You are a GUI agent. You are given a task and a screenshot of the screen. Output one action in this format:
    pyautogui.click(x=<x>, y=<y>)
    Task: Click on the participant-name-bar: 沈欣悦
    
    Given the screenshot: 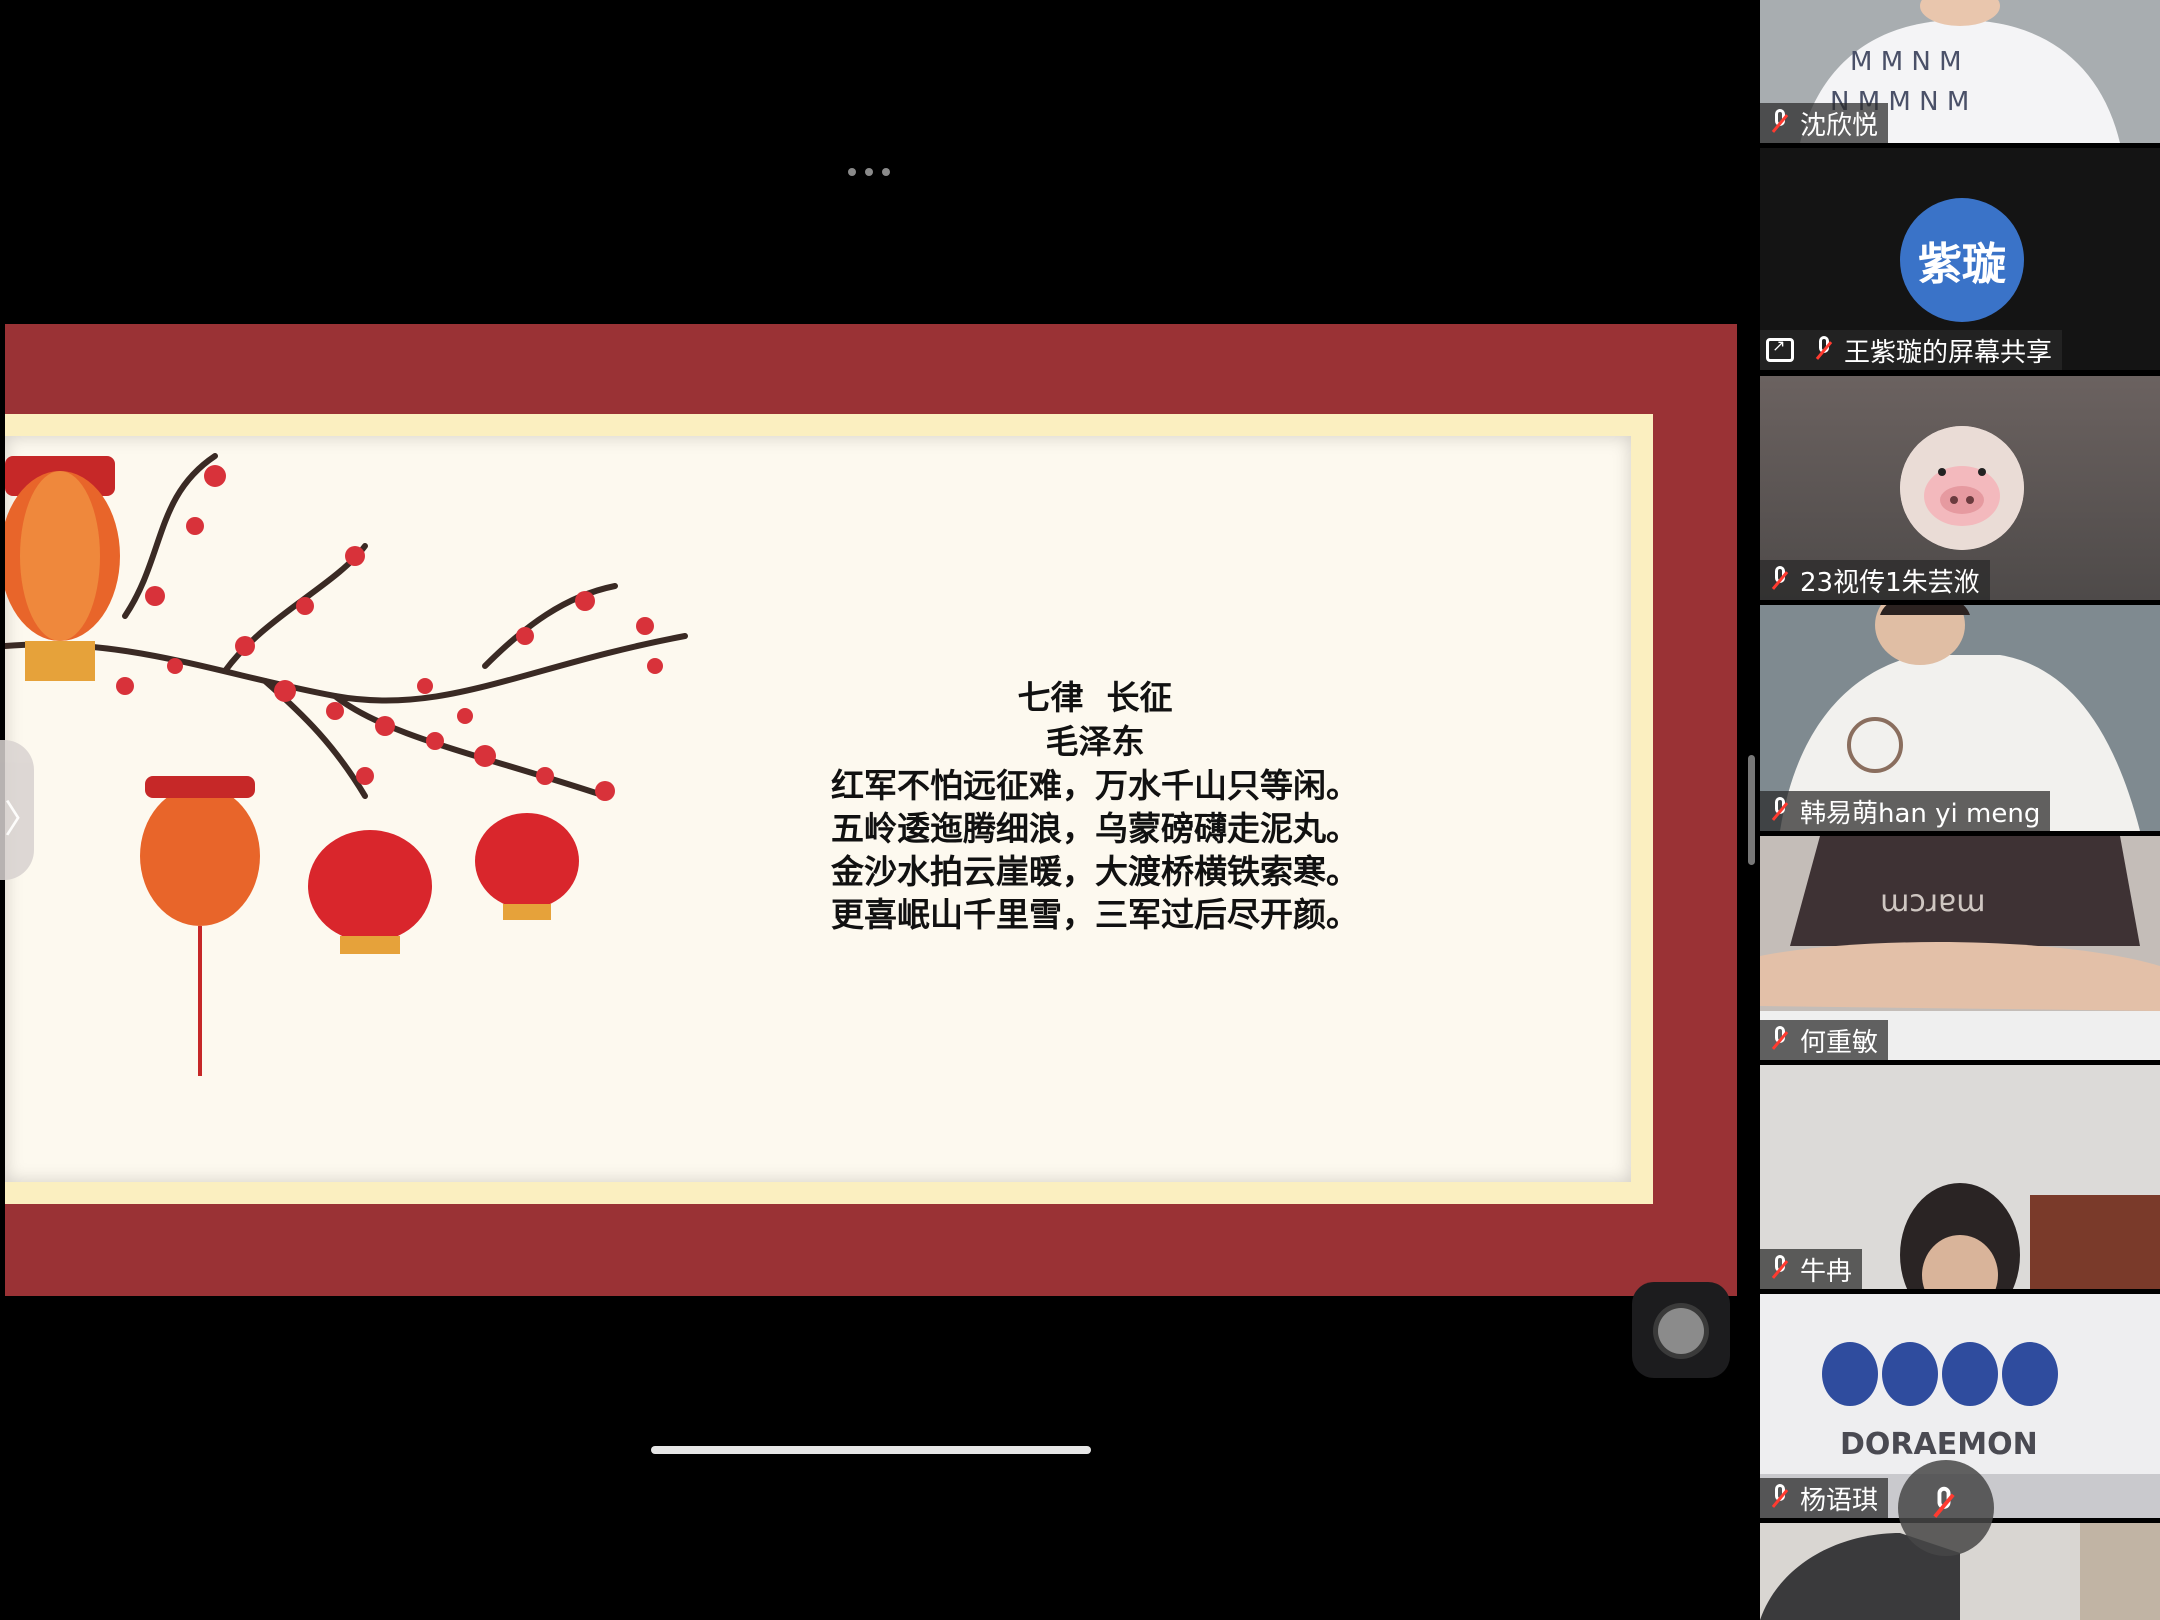 What is the action you would take?
    pyautogui.click(x=1824, y=123)
    